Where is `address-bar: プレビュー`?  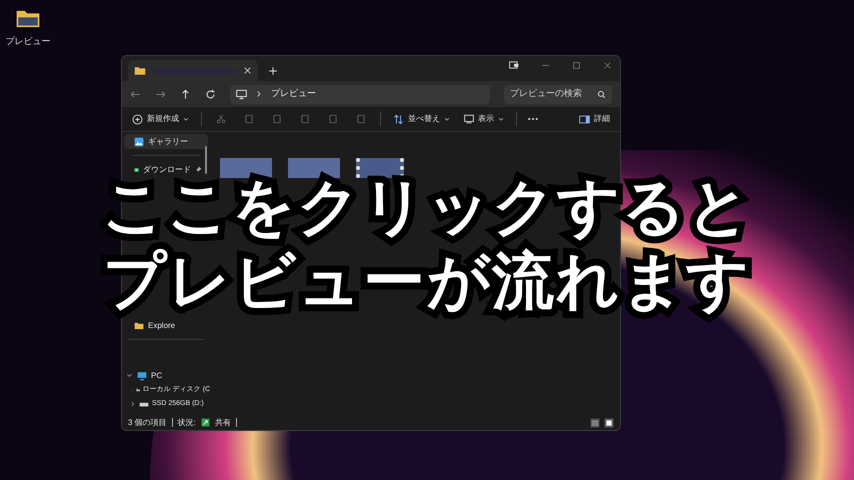 address-bar: プレビュー is located at coordinates (360, 94).